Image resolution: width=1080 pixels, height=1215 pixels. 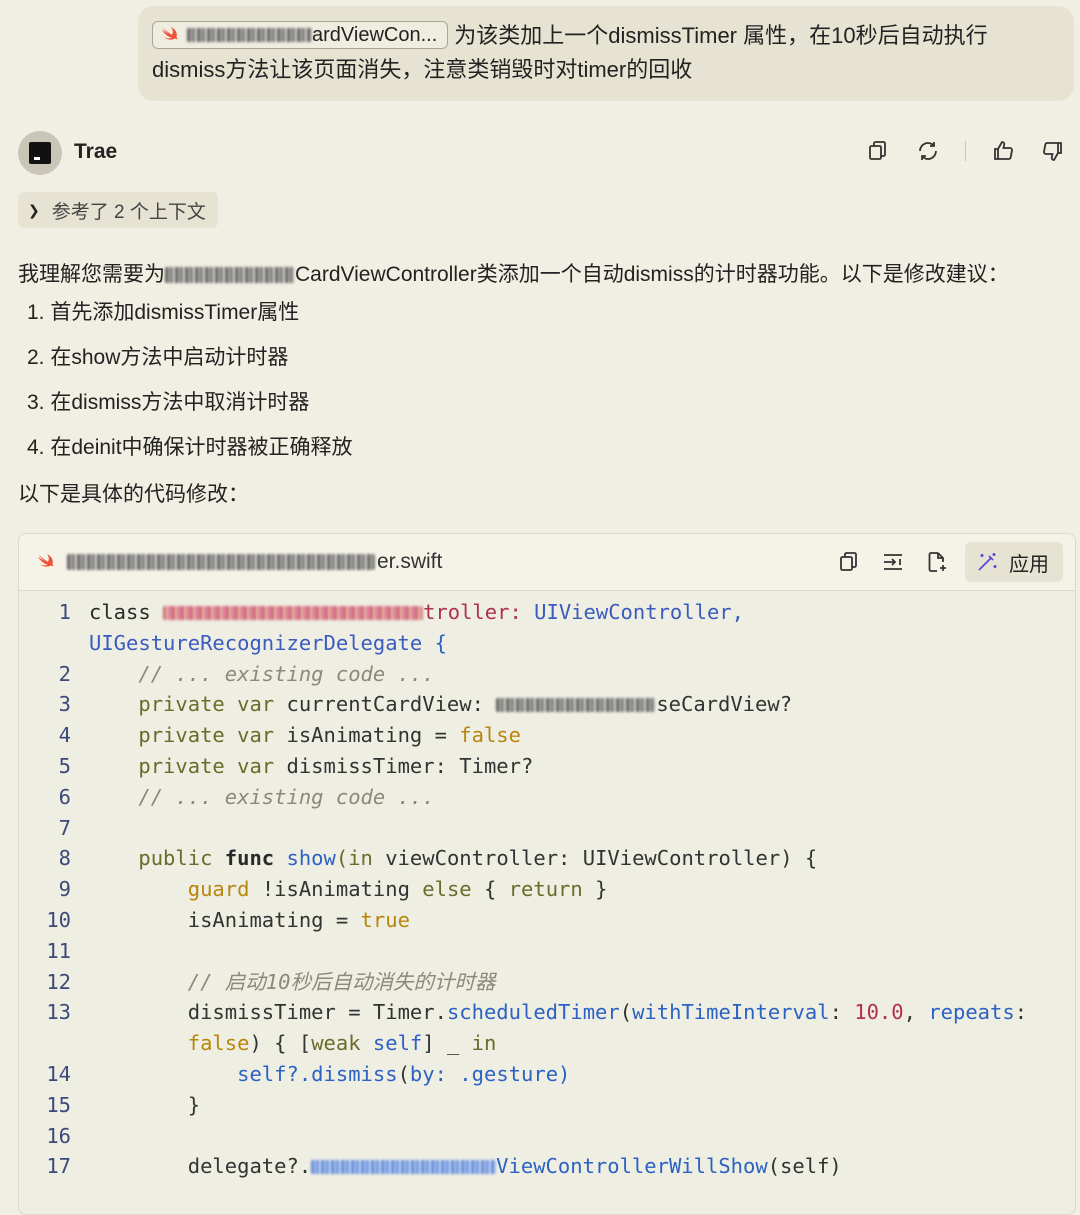 I want to click on new-file-button, so click(x=937, y=562).